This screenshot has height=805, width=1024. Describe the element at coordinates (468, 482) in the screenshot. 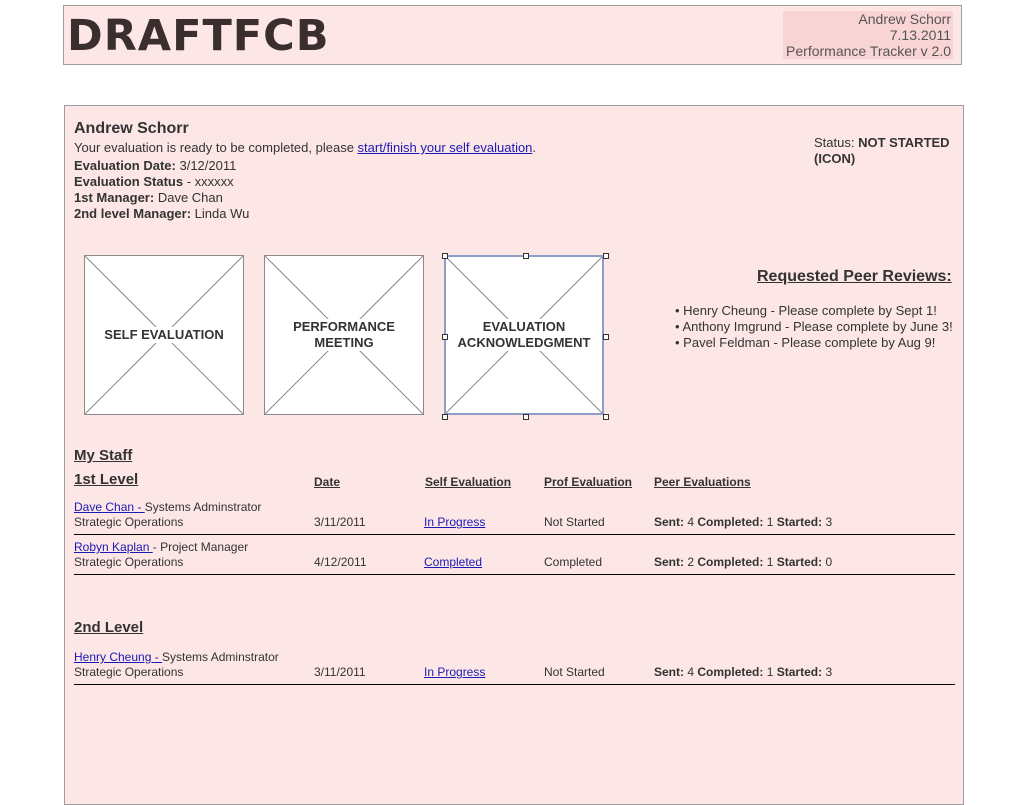

I see `column-header-self-evaluation: Self Evaluation` at that location.